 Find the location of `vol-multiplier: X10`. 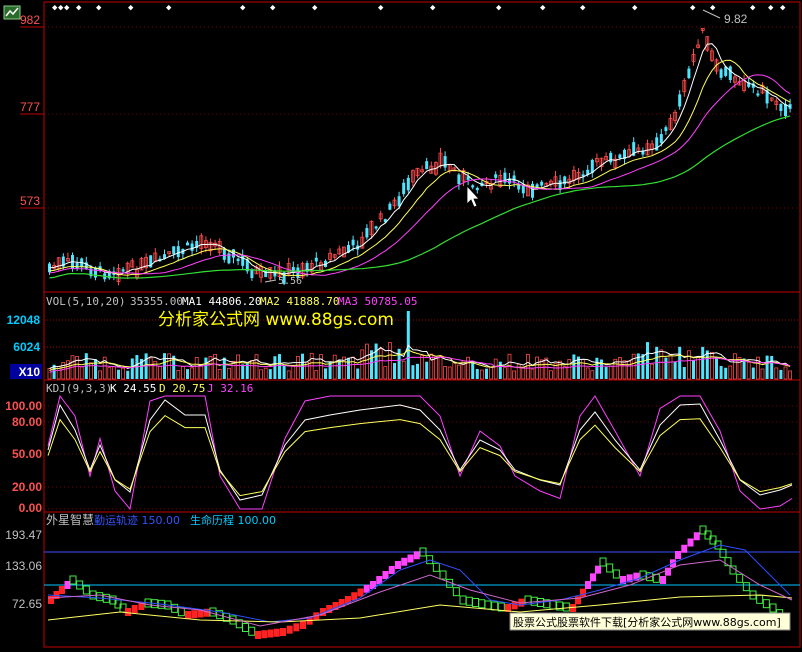

vol-multiplier: X10 is located at coordinates (30, 372).